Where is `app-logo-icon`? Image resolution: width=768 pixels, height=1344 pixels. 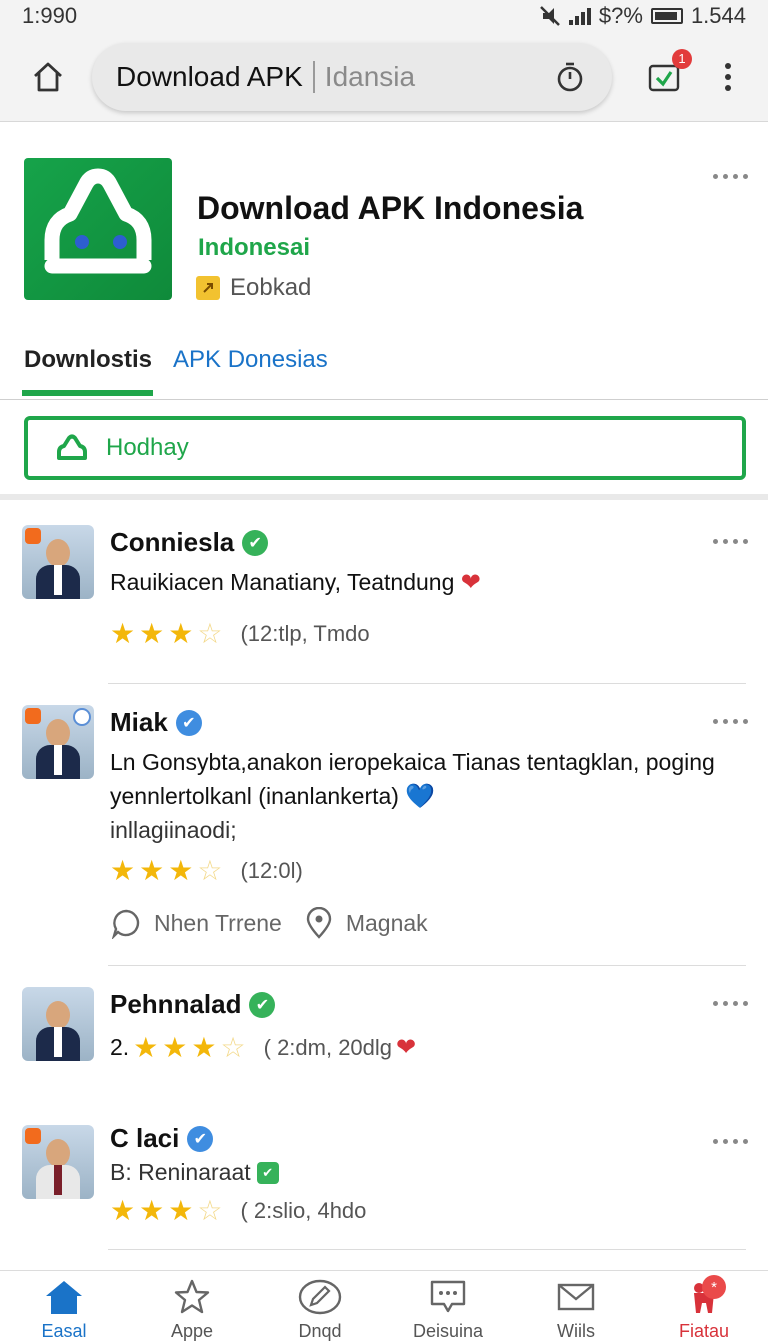
app-logo-icon is located at coordinates (98, 221).